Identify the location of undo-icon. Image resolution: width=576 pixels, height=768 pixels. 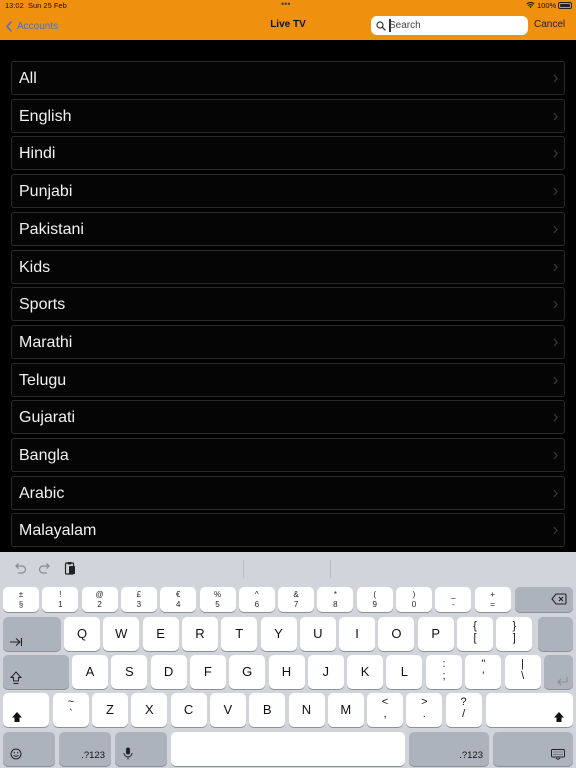
(20, 568).